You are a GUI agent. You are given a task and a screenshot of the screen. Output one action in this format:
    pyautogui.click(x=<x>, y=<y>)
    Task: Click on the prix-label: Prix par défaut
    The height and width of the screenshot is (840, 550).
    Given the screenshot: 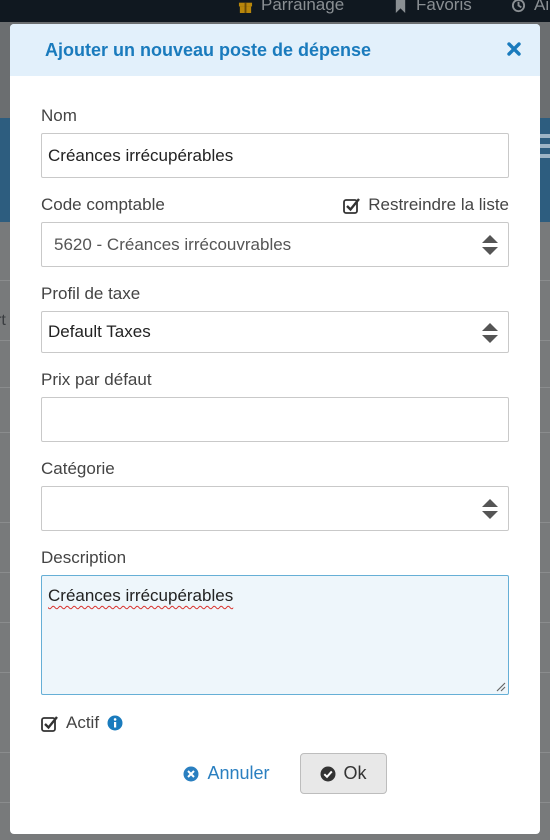 What is the action you would take?
    pyautogui.click(x=96, y=379)
    